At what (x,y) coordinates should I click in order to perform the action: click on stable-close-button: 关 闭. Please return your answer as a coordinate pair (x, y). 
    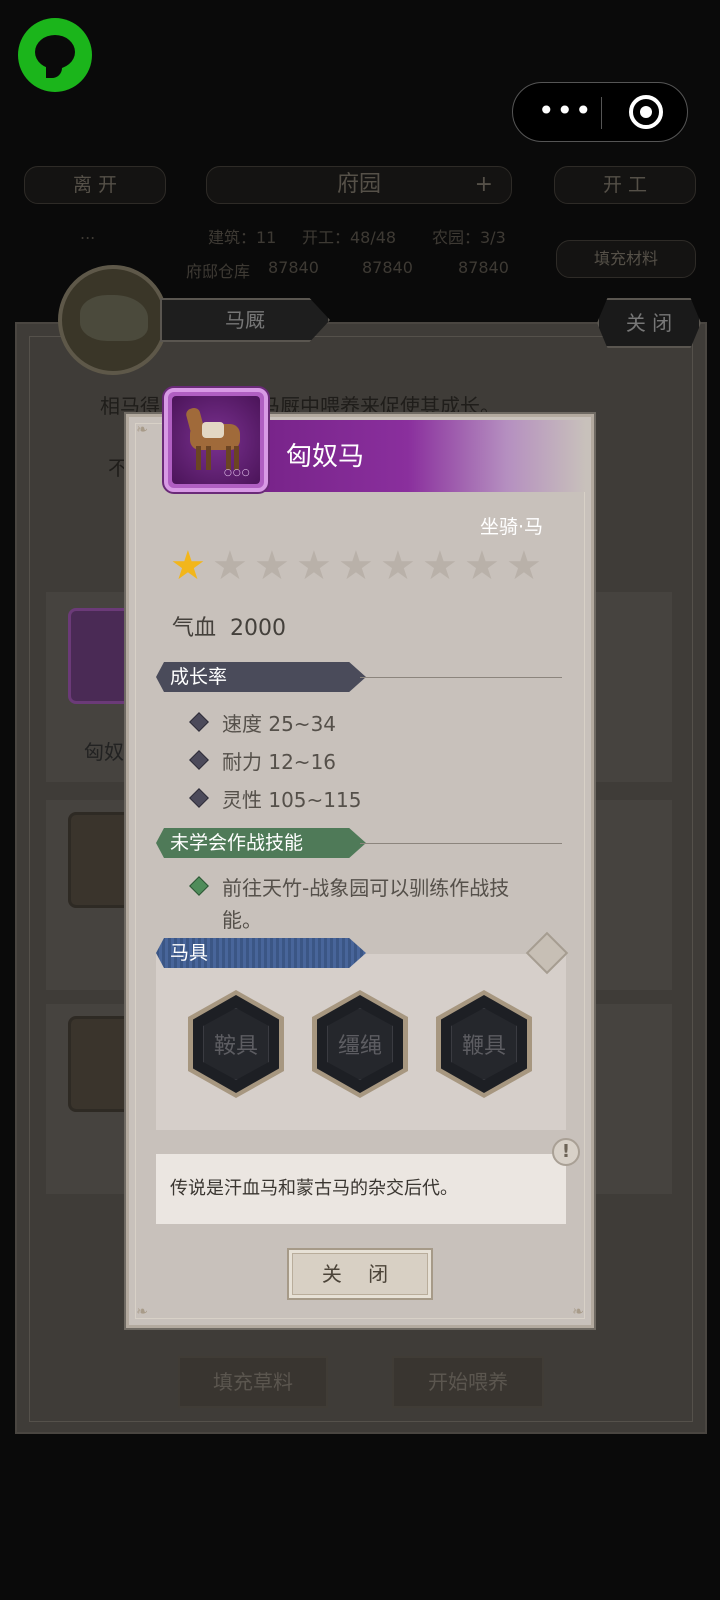
    Looking at the image, I should click on (649, 323).